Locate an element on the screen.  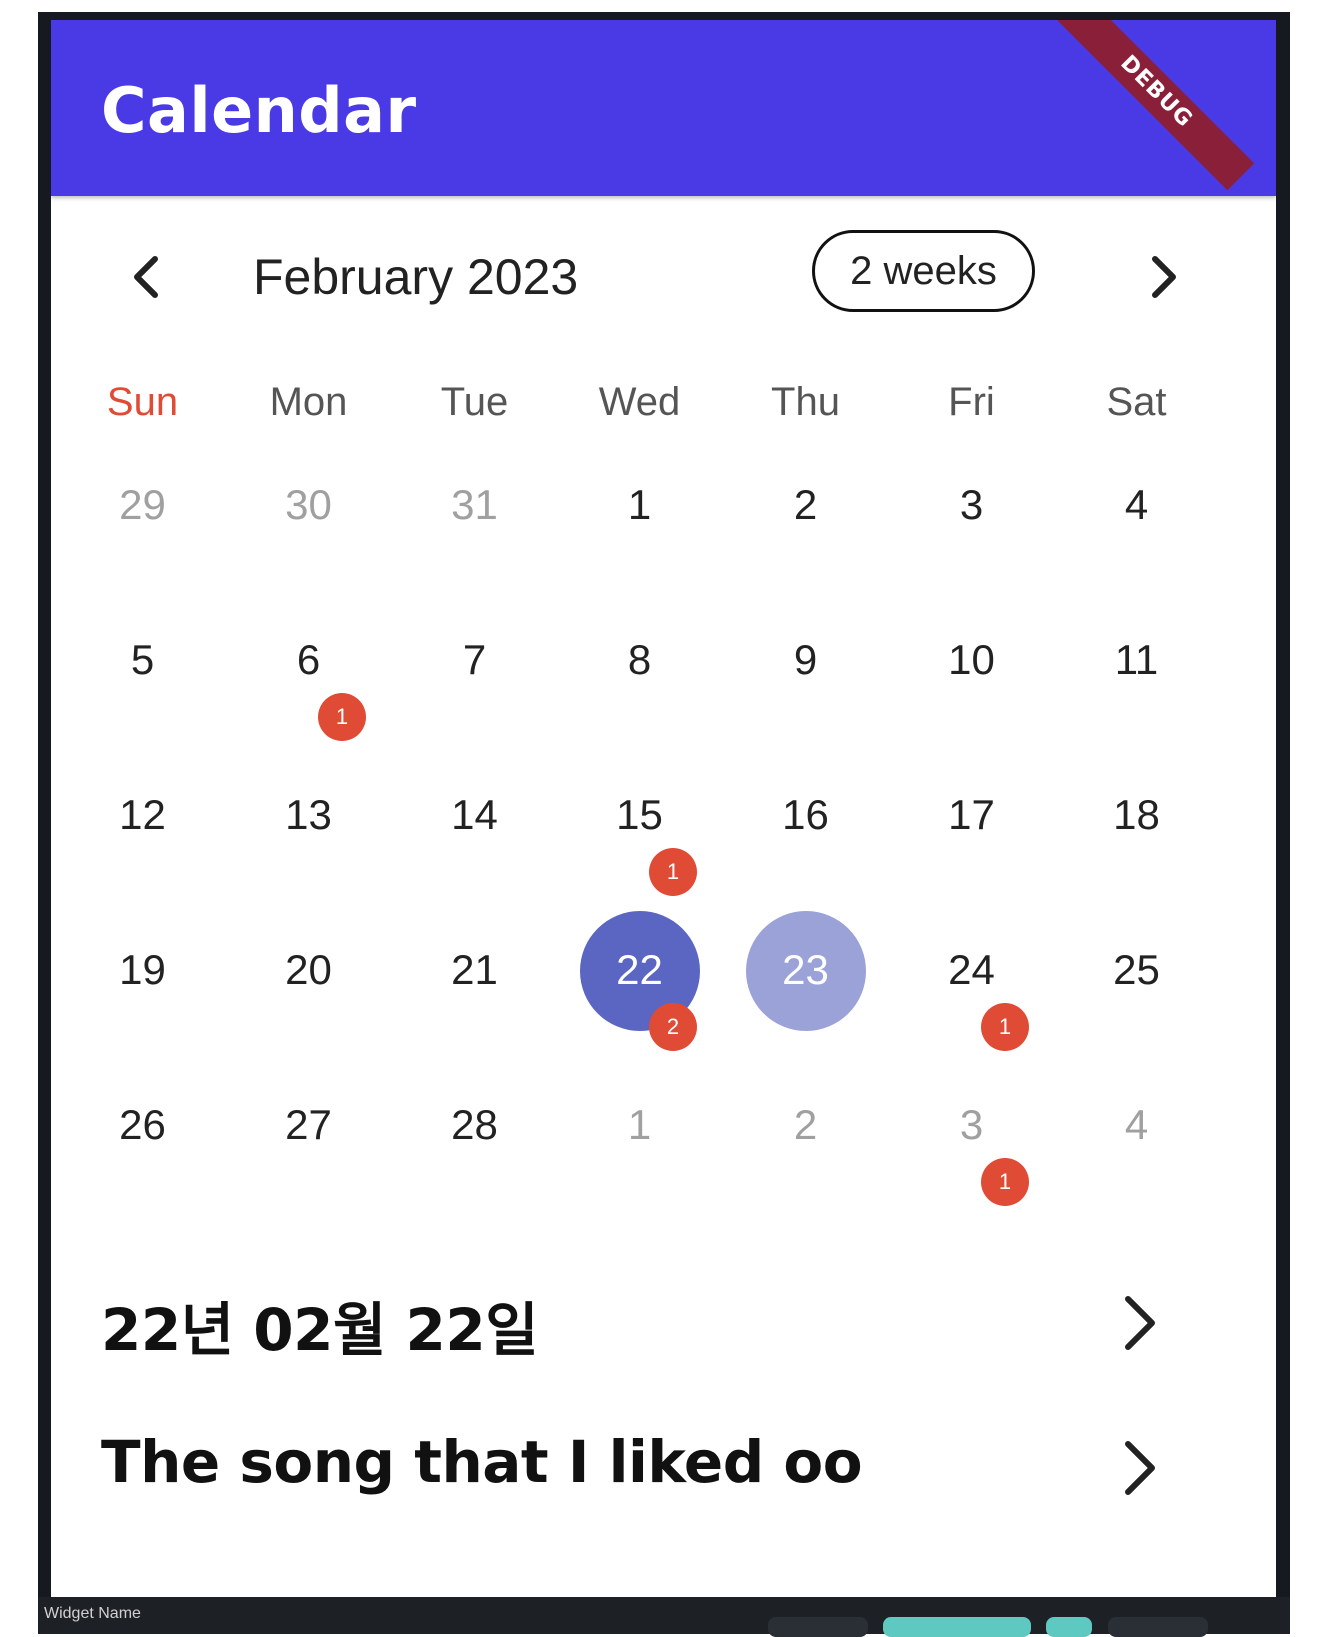
day-number: 23 is located at coordinates (805, 969).